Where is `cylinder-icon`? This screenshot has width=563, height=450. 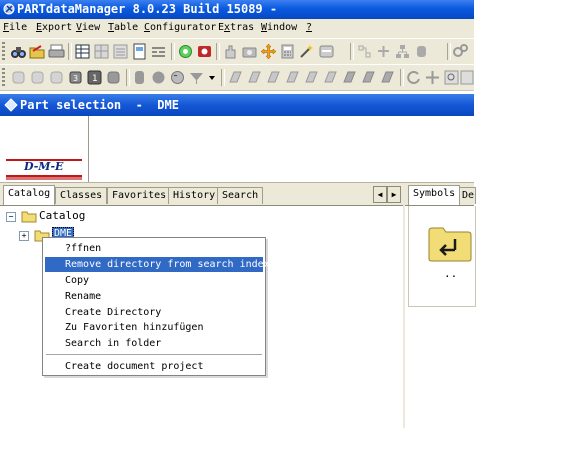 cylinder-icon is located at coordinates (421, 51).